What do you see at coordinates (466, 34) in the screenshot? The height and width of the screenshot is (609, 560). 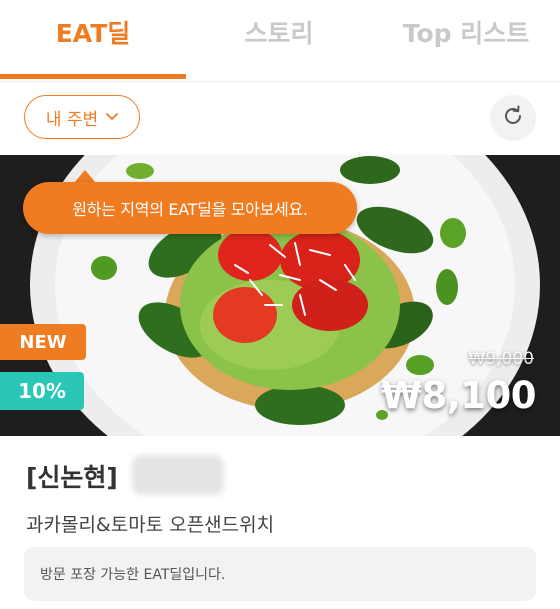 I see `tab-top-list: Top 리스트` at bounding box center [466, 34].